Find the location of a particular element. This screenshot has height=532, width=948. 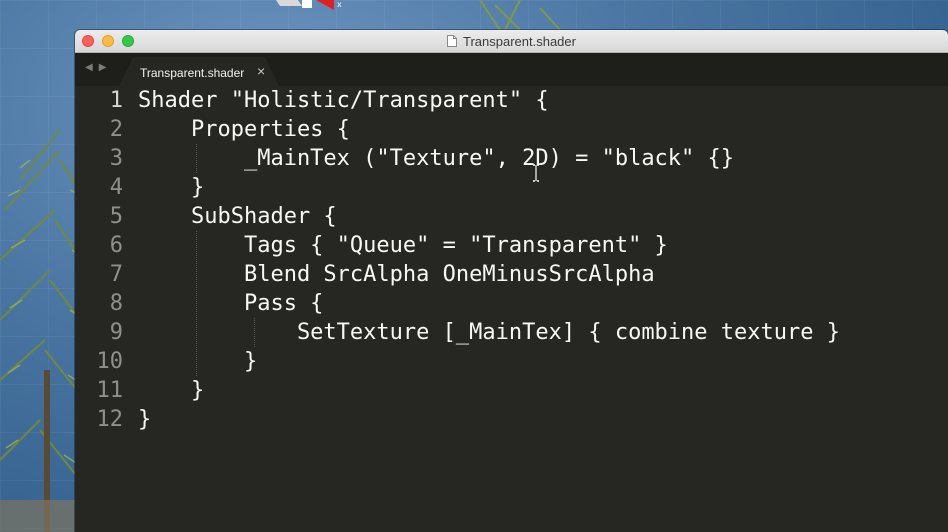

tab-back-icon: ◀ is located at coordinates (89, 68).